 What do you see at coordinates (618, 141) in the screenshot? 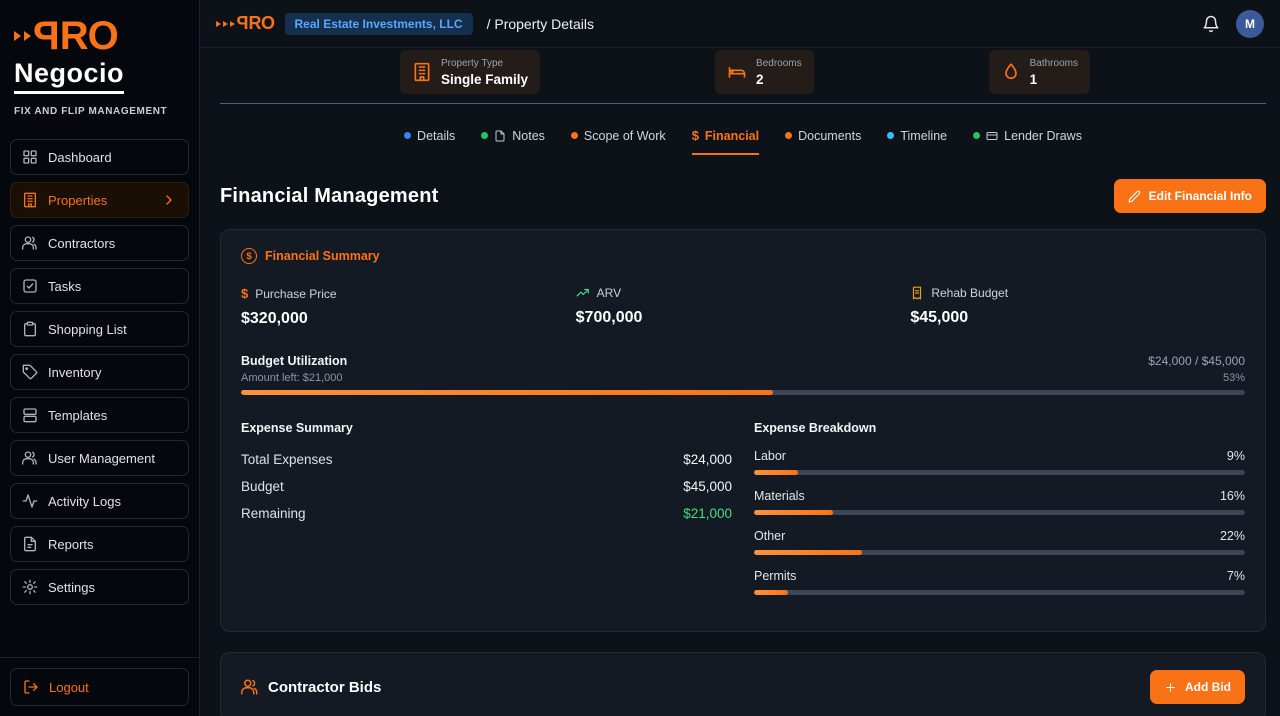
I see `tab-scope-of-work: Scope of Work` at bounding box center [618, 141].